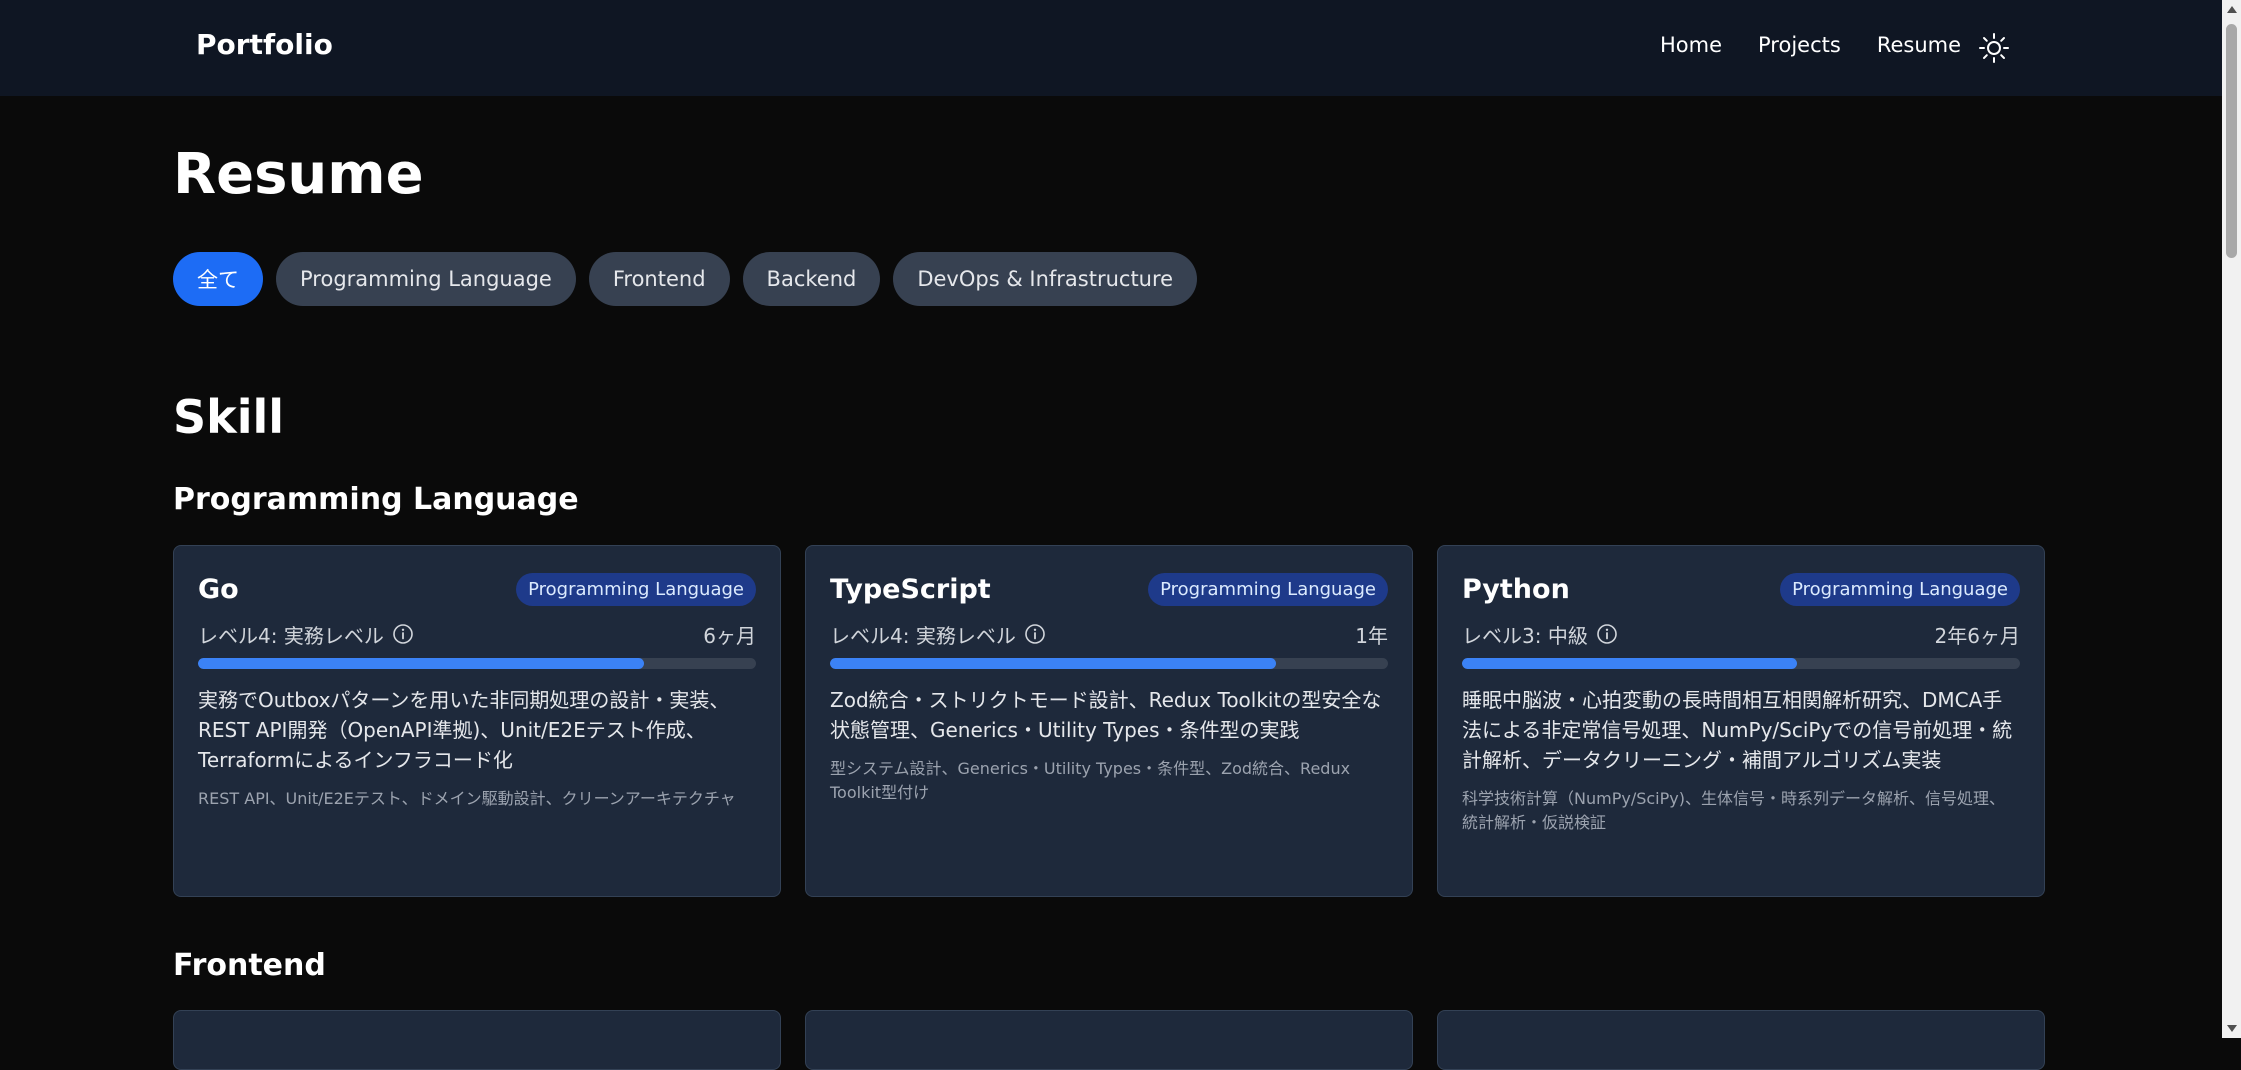 The image size is (2241, 1070). I want to click on skill-duration: 2年6ヶ月, so click(1977, 635).